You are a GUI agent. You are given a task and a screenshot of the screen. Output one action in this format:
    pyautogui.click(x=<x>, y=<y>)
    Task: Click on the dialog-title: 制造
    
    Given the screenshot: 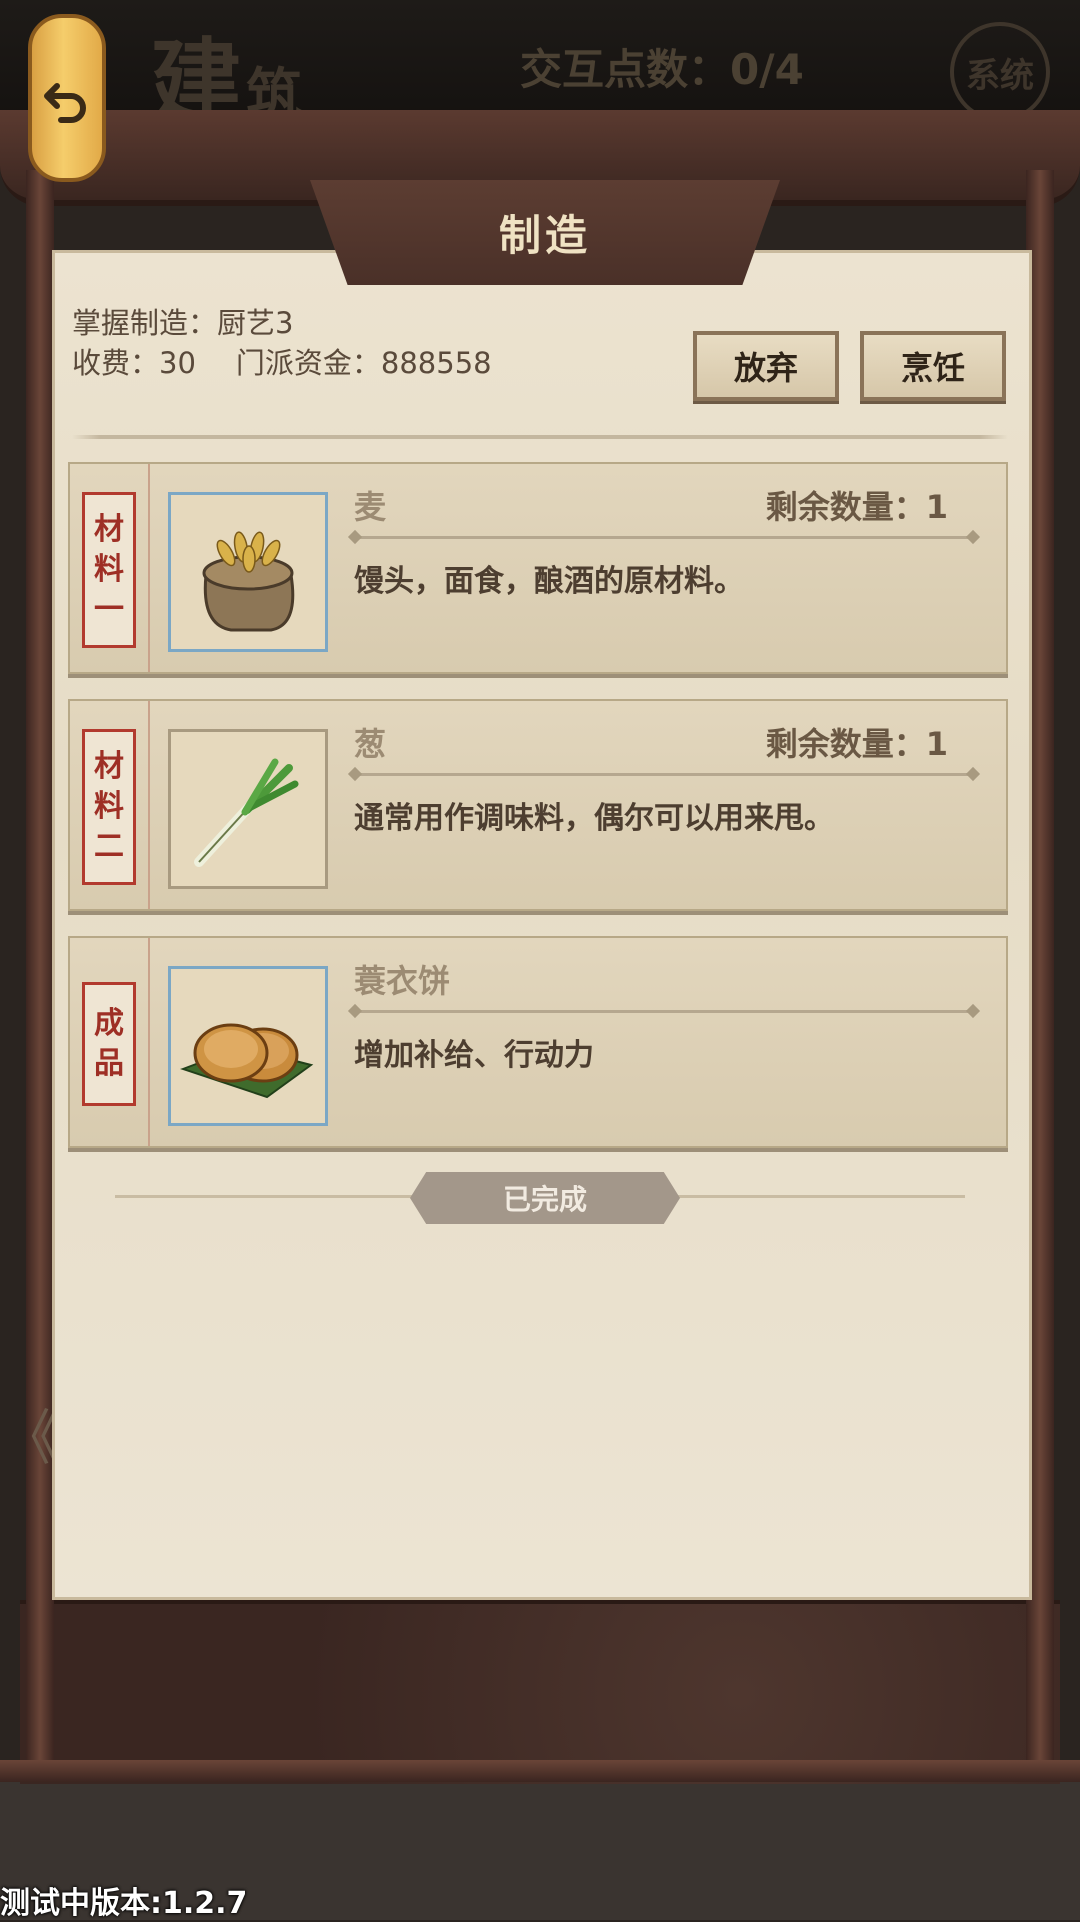 What is the action you would take?
    pyautogui.click(x=544, y=235)
    